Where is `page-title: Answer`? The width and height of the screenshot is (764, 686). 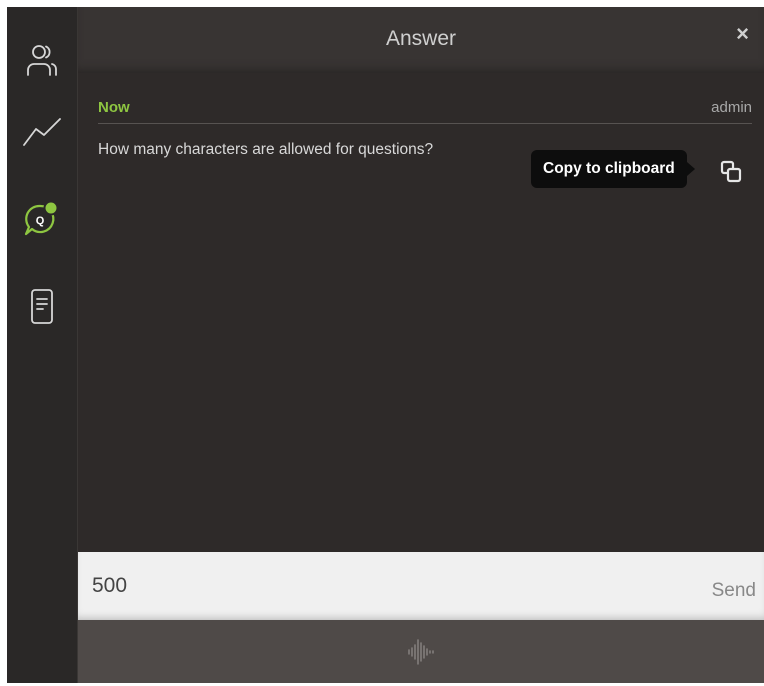 page-title: Answer is located at coordinates (421, 38).